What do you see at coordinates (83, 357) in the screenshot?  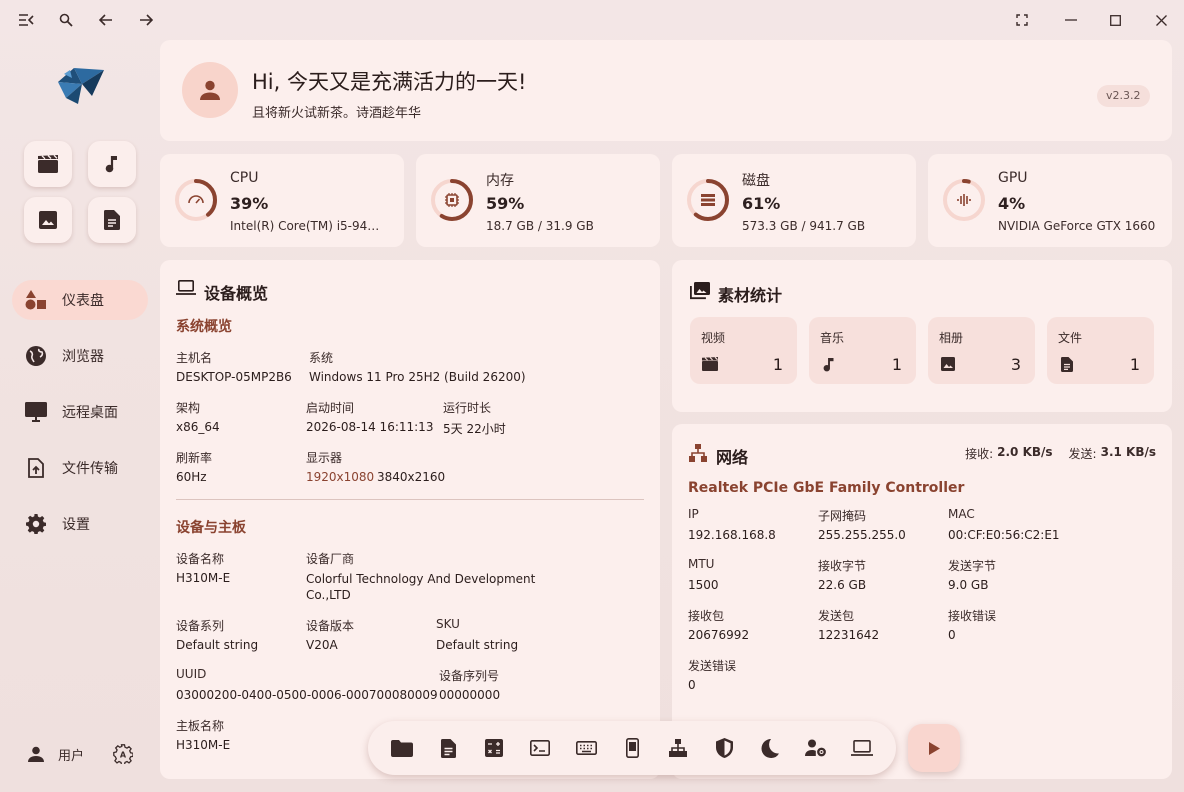 I see `sidebar-item-label: 浏览器` at bounding box center [83, 357].